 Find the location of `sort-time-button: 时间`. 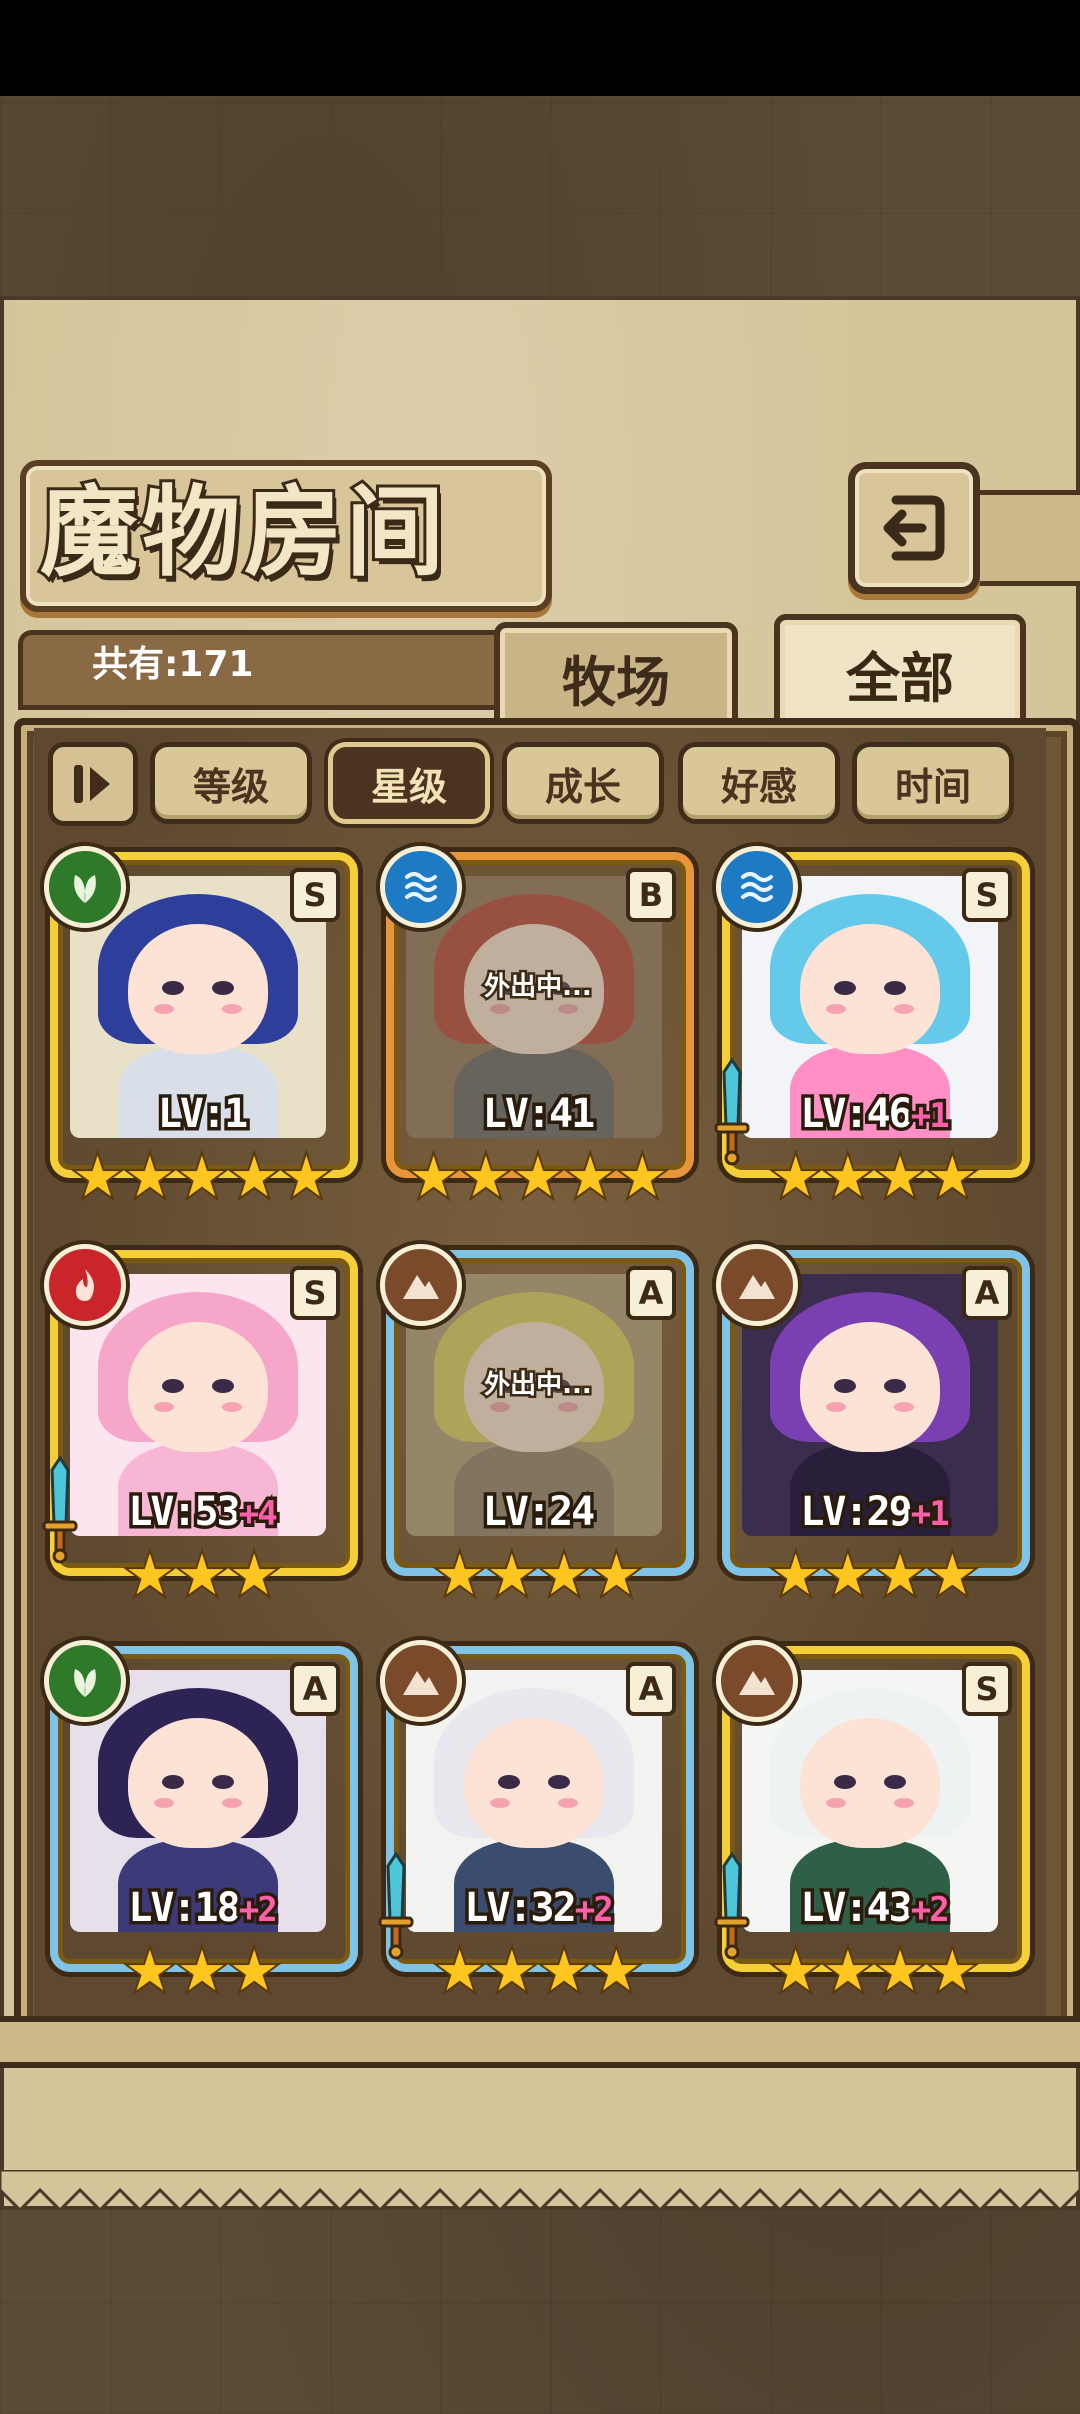

sort-time-button: 时间 is located at coordinates (933, 783).